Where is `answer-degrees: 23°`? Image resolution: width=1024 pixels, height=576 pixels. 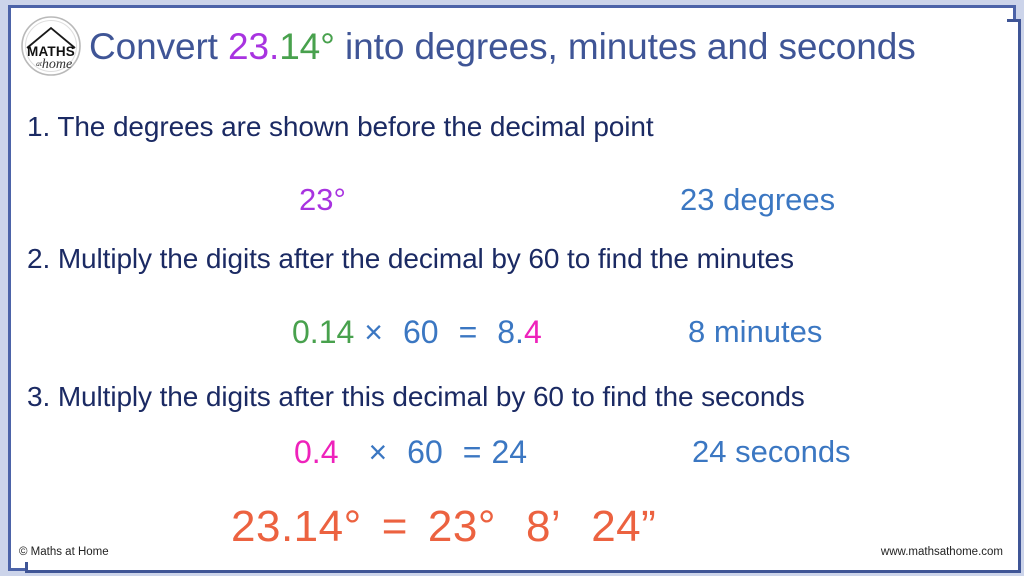
answer-degrees: 23° is located at coordinates (461, 526).